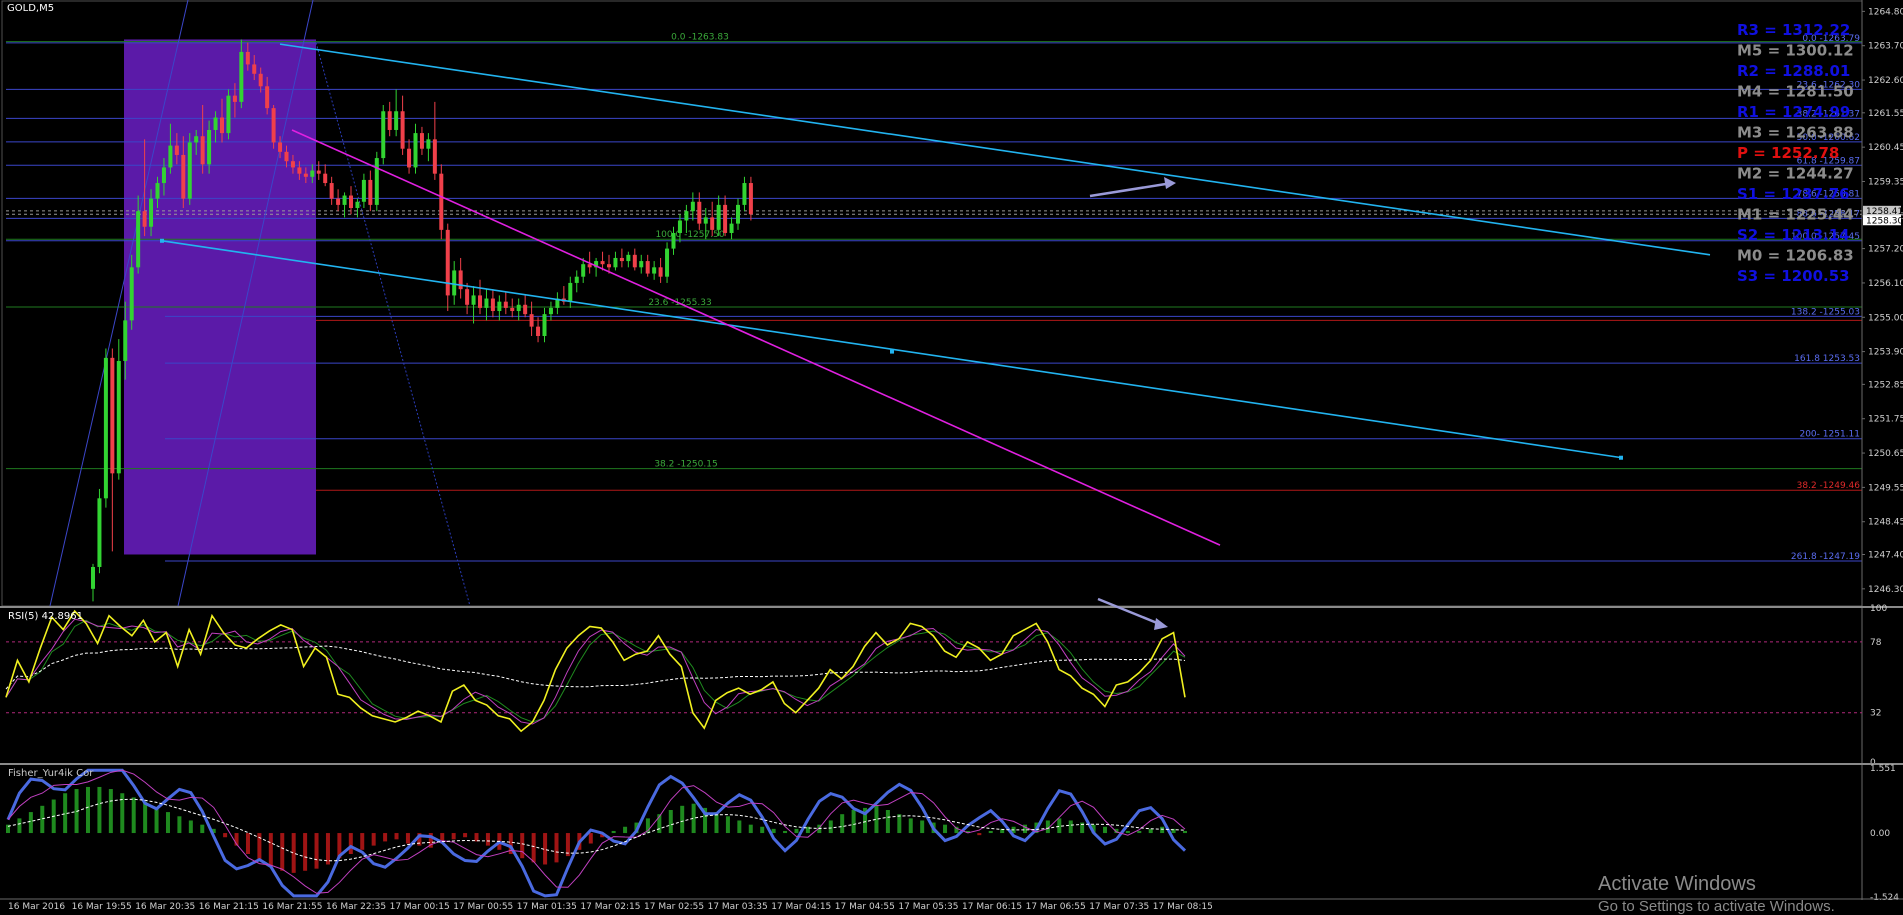  I want to click on pivot-label: P = 1252.78, so click(1788, 153).